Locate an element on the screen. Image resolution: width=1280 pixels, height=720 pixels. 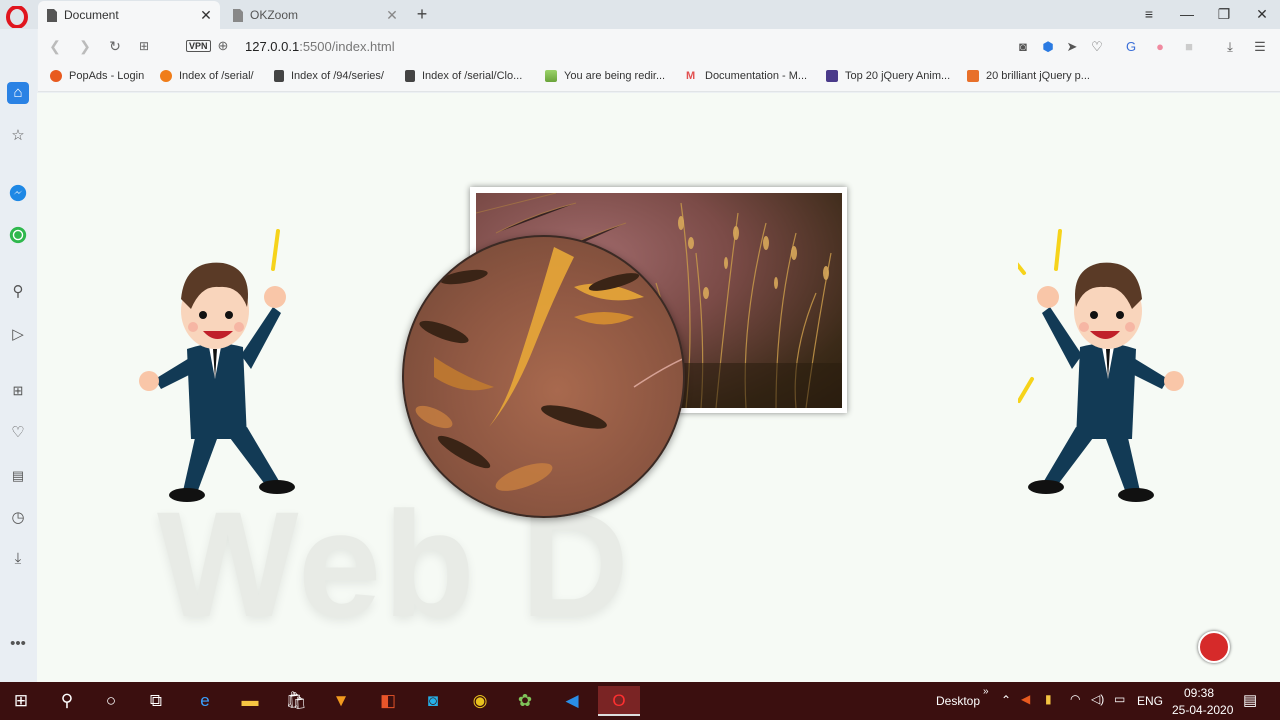
home-icon: ⌂ is located at coordinates (18, 93).